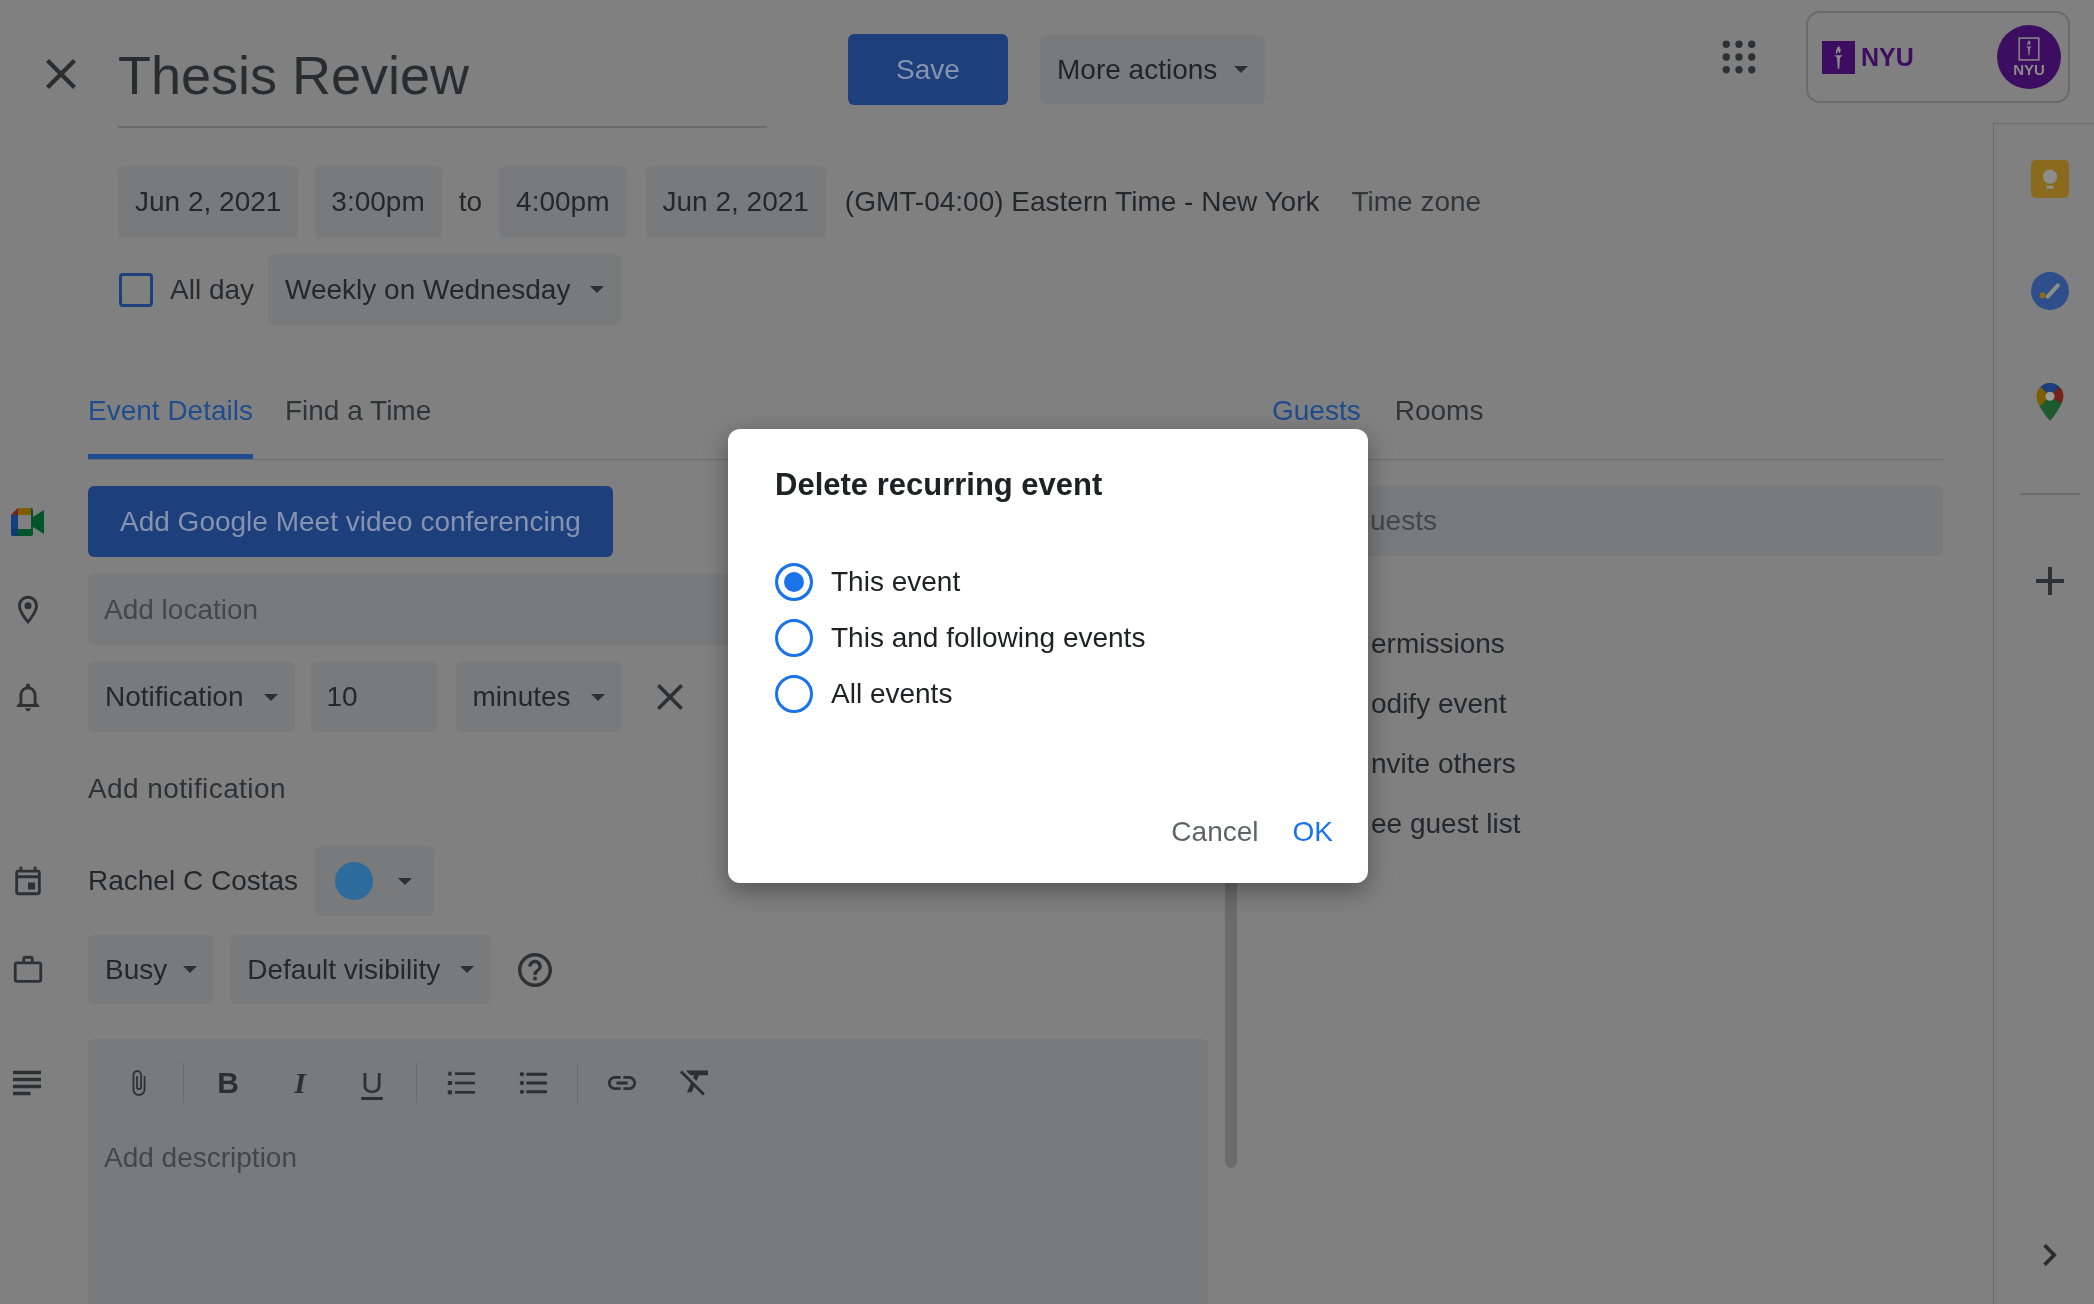 This screenshot has height=1304, width=2094. I want to click on account-switcher: NYU NYU, so click(1938, 57).